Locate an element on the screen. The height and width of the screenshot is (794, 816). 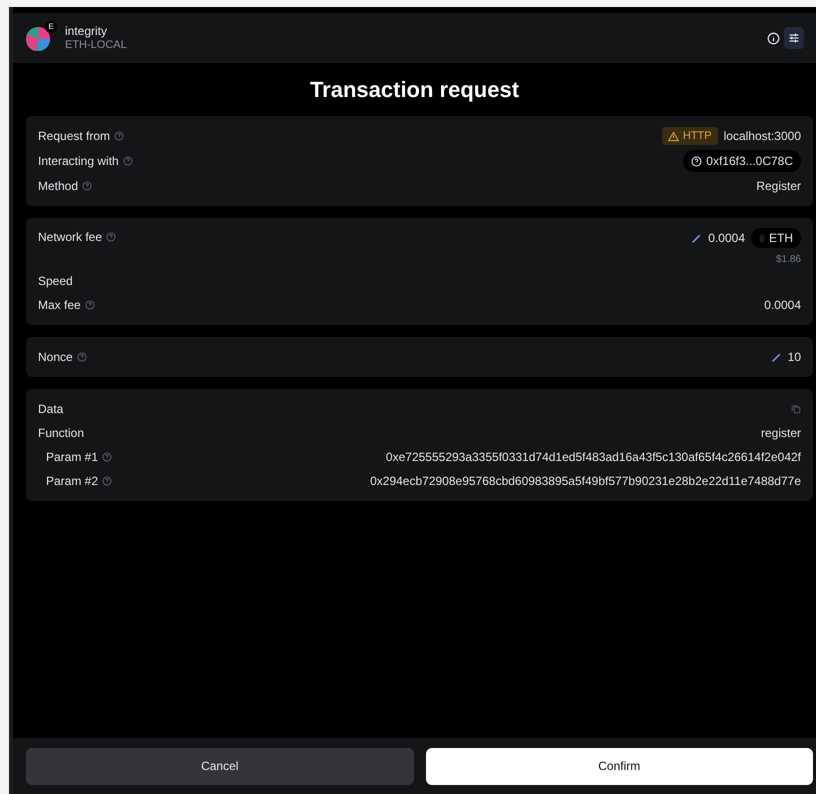
token-chip: ETH is located at coordinates (776, 238).